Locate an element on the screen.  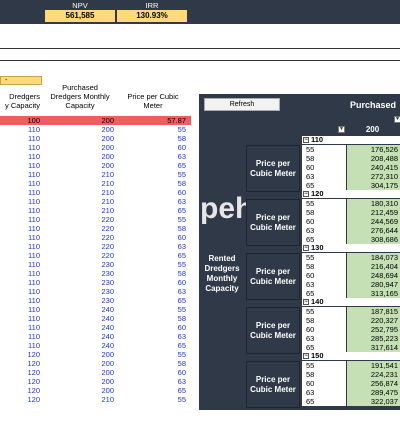
npv-value-cell: 187,815 is located at coordinates (373, 311).